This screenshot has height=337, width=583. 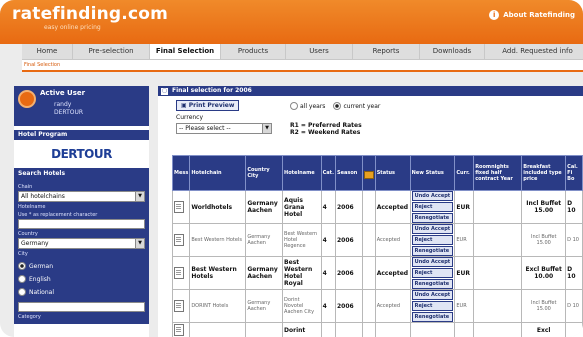 What do you see at coordinates (81, 307) in the screenshot?
I see `city-input` at bounding box center [81, 307].